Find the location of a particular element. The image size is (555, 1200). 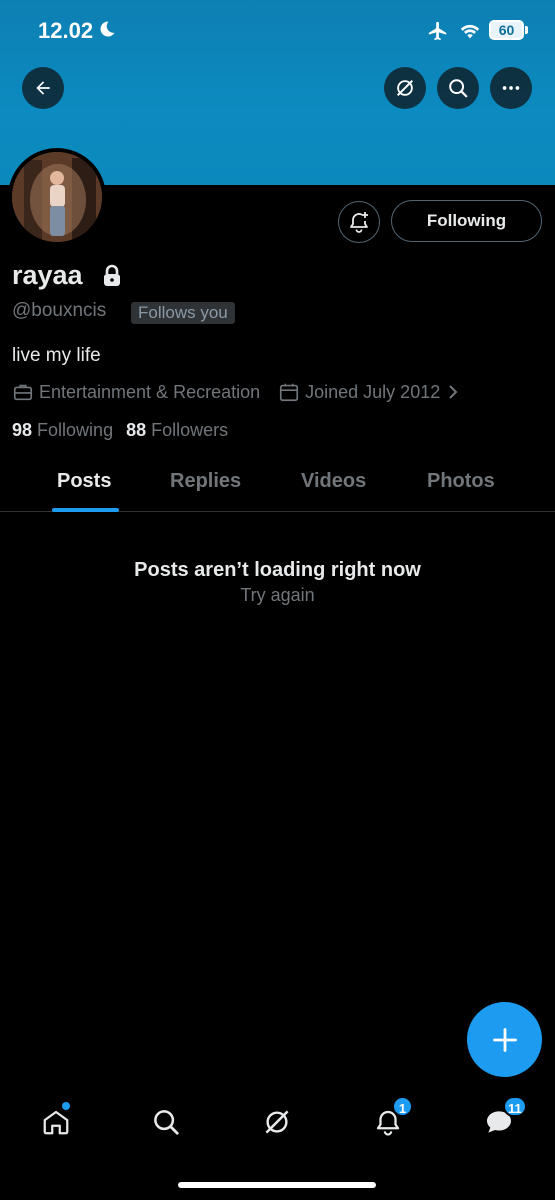

briefcase-icon is located at coordinates (23, 392).